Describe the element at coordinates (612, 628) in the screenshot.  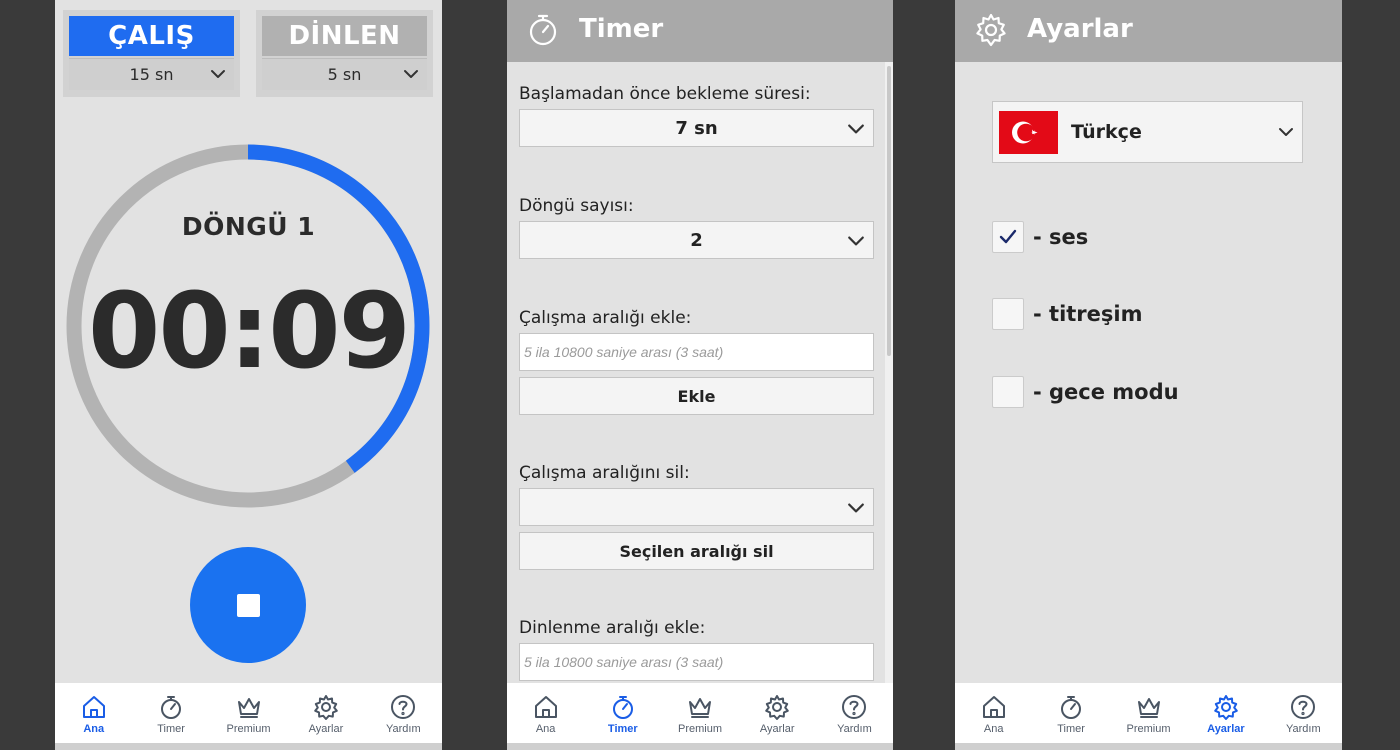
I see `add-rest-label: Dinlenme aralığı ekle:` at that location.